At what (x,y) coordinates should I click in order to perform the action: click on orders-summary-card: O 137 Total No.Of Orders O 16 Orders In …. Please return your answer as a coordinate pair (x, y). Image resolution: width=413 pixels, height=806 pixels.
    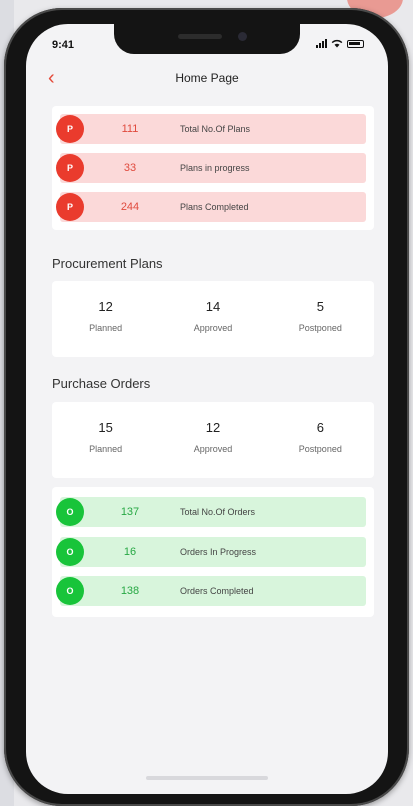
    Looking at the image, I should click on (213, 552).